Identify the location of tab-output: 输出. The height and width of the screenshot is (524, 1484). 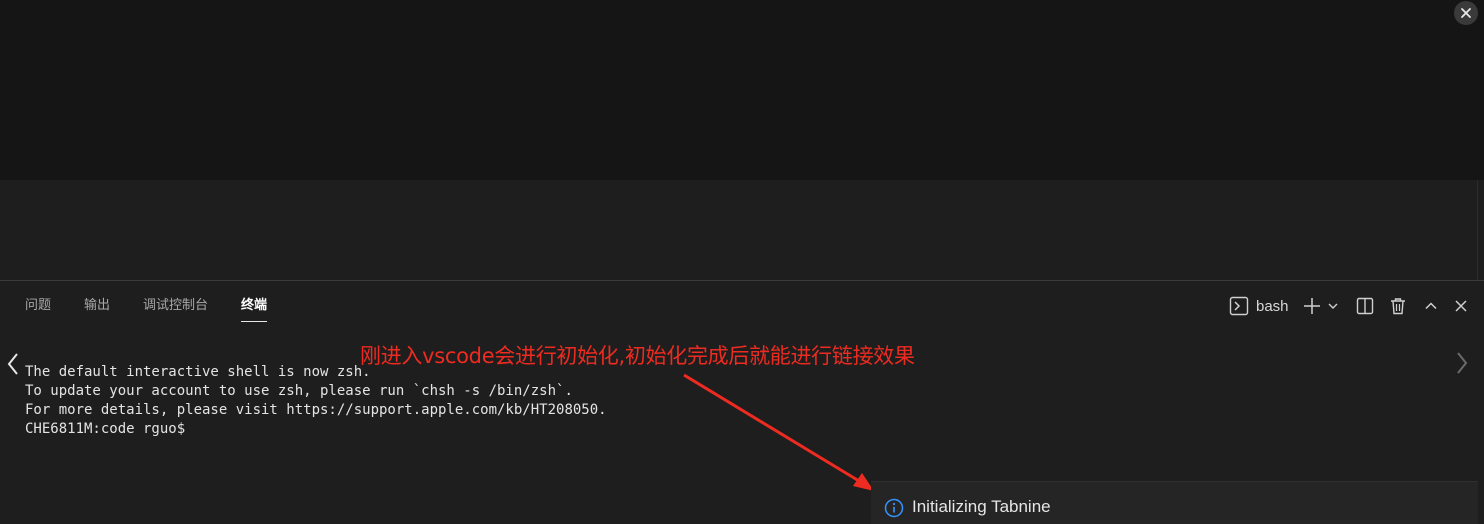
(97, 309).